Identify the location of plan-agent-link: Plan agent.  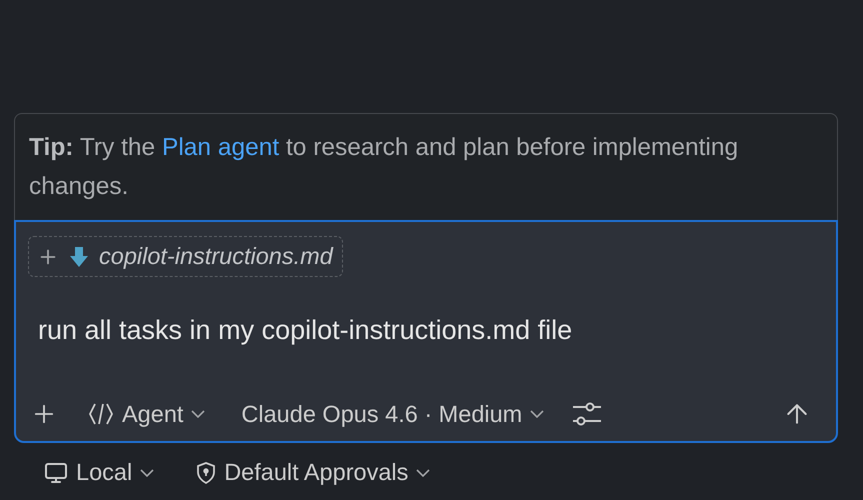
(221, 147).